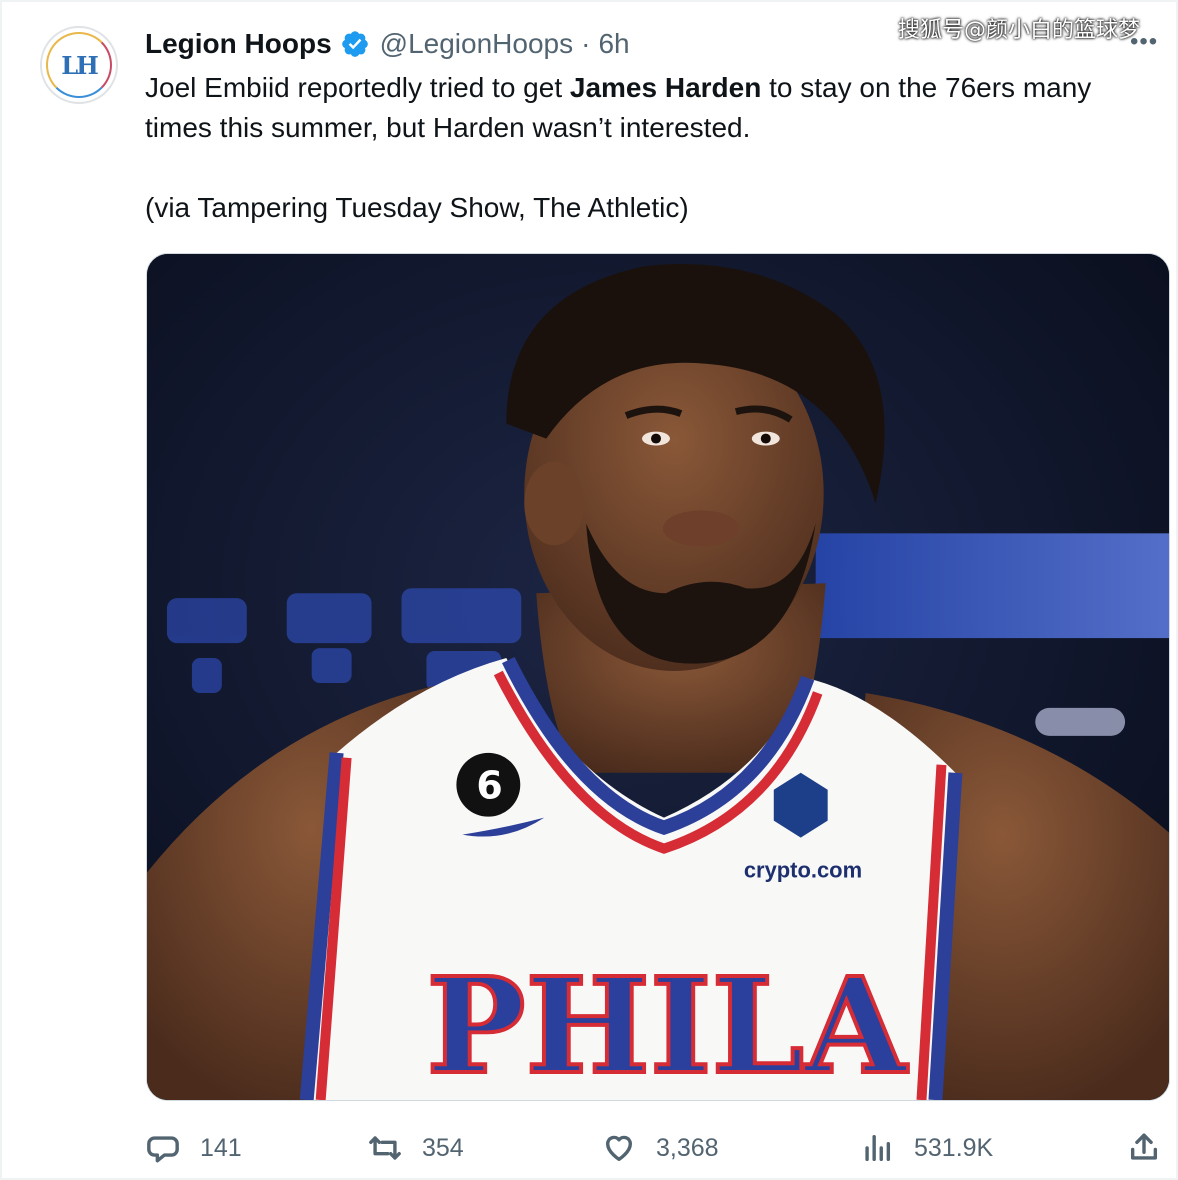 The image size is (1178, 1180). I want to click on reply-icon, so click(163, 1149).